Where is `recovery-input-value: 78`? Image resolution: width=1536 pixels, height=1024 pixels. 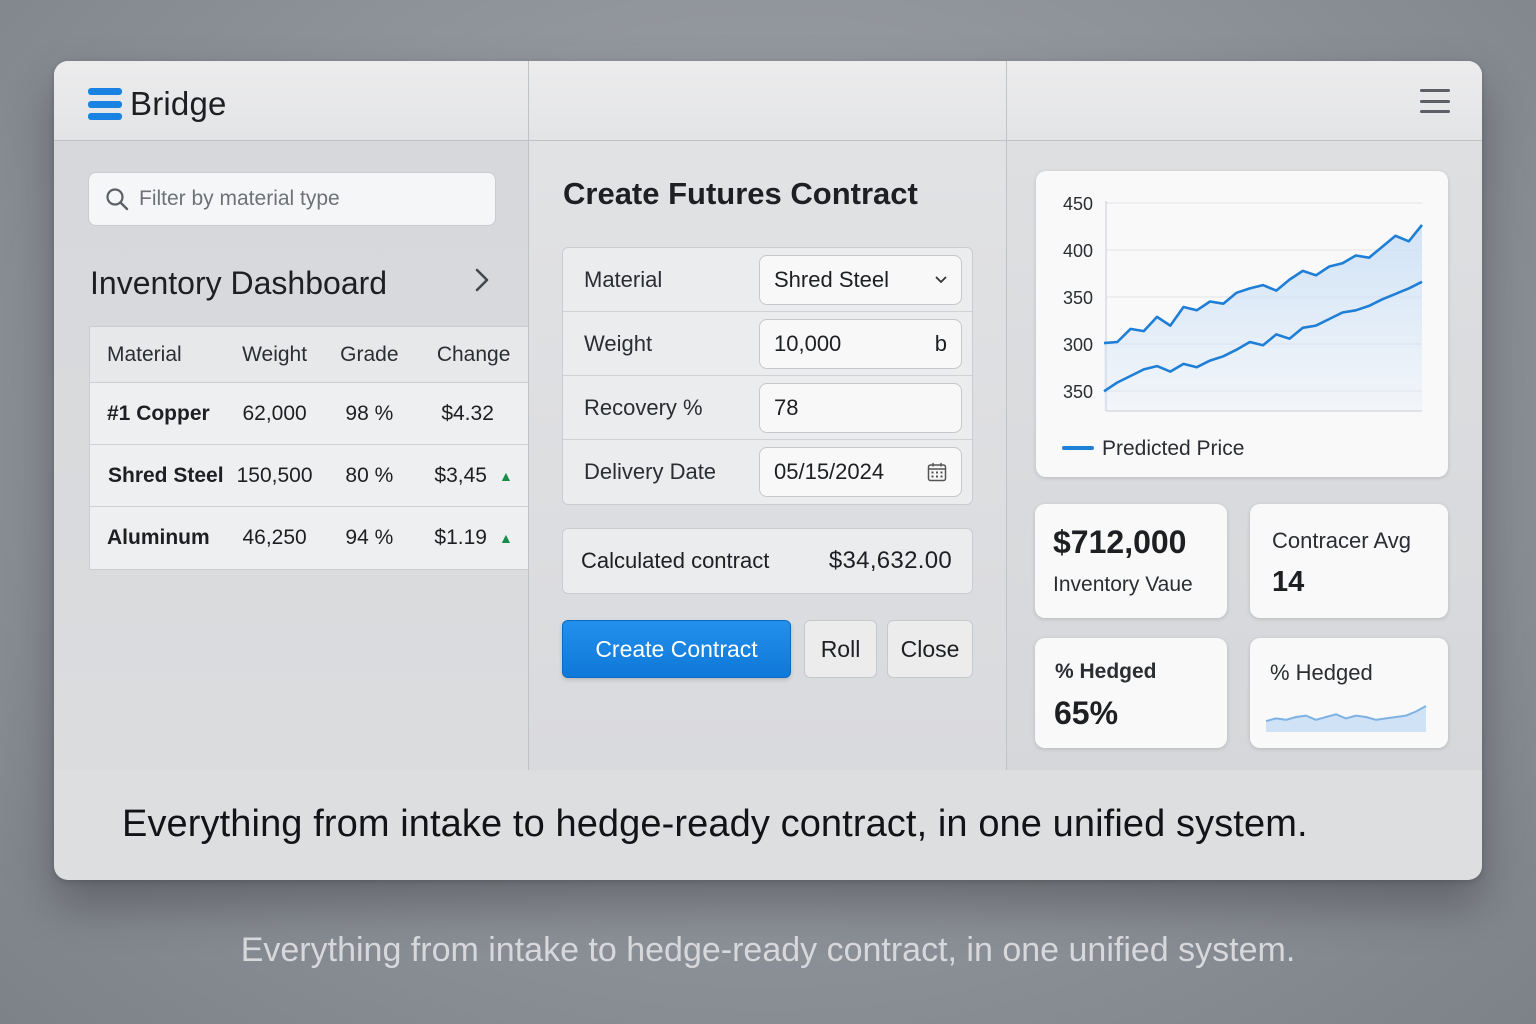
recovery-input-value: 78 is located at coordinates (786, 407).